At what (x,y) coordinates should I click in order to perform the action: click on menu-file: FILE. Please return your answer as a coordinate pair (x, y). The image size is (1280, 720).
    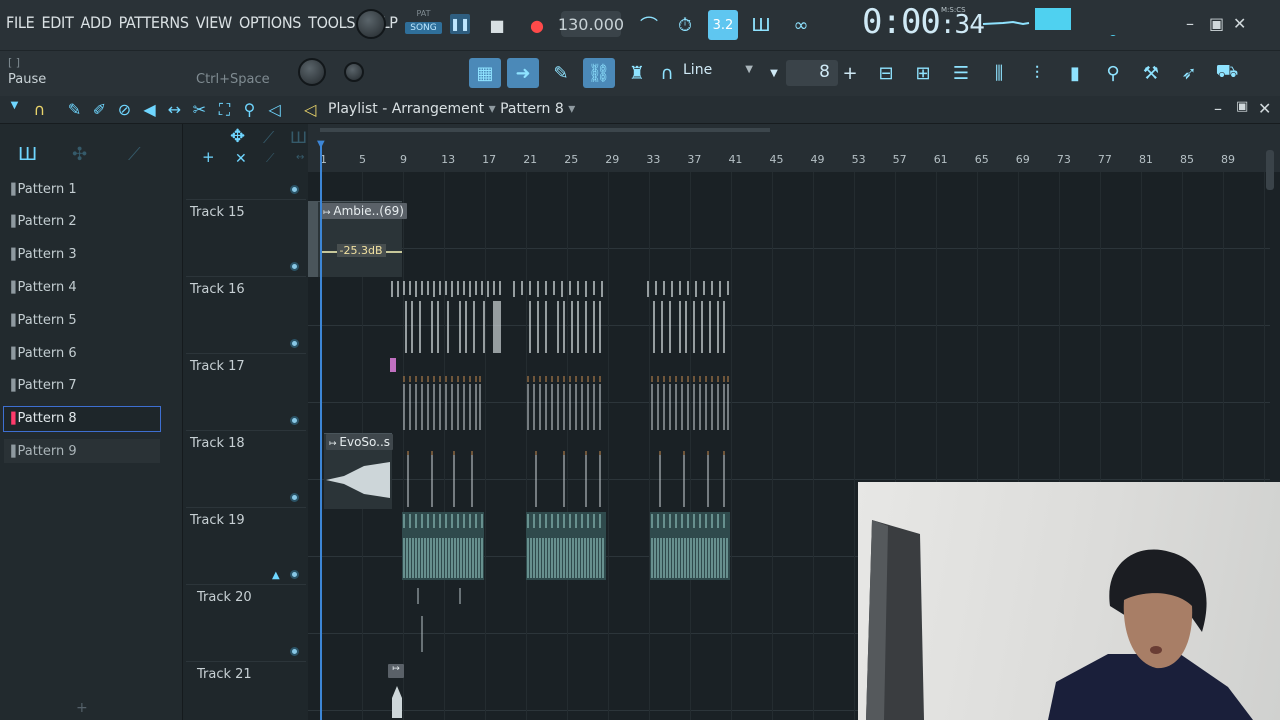
    Looking at the image, I should click on (20, 22).